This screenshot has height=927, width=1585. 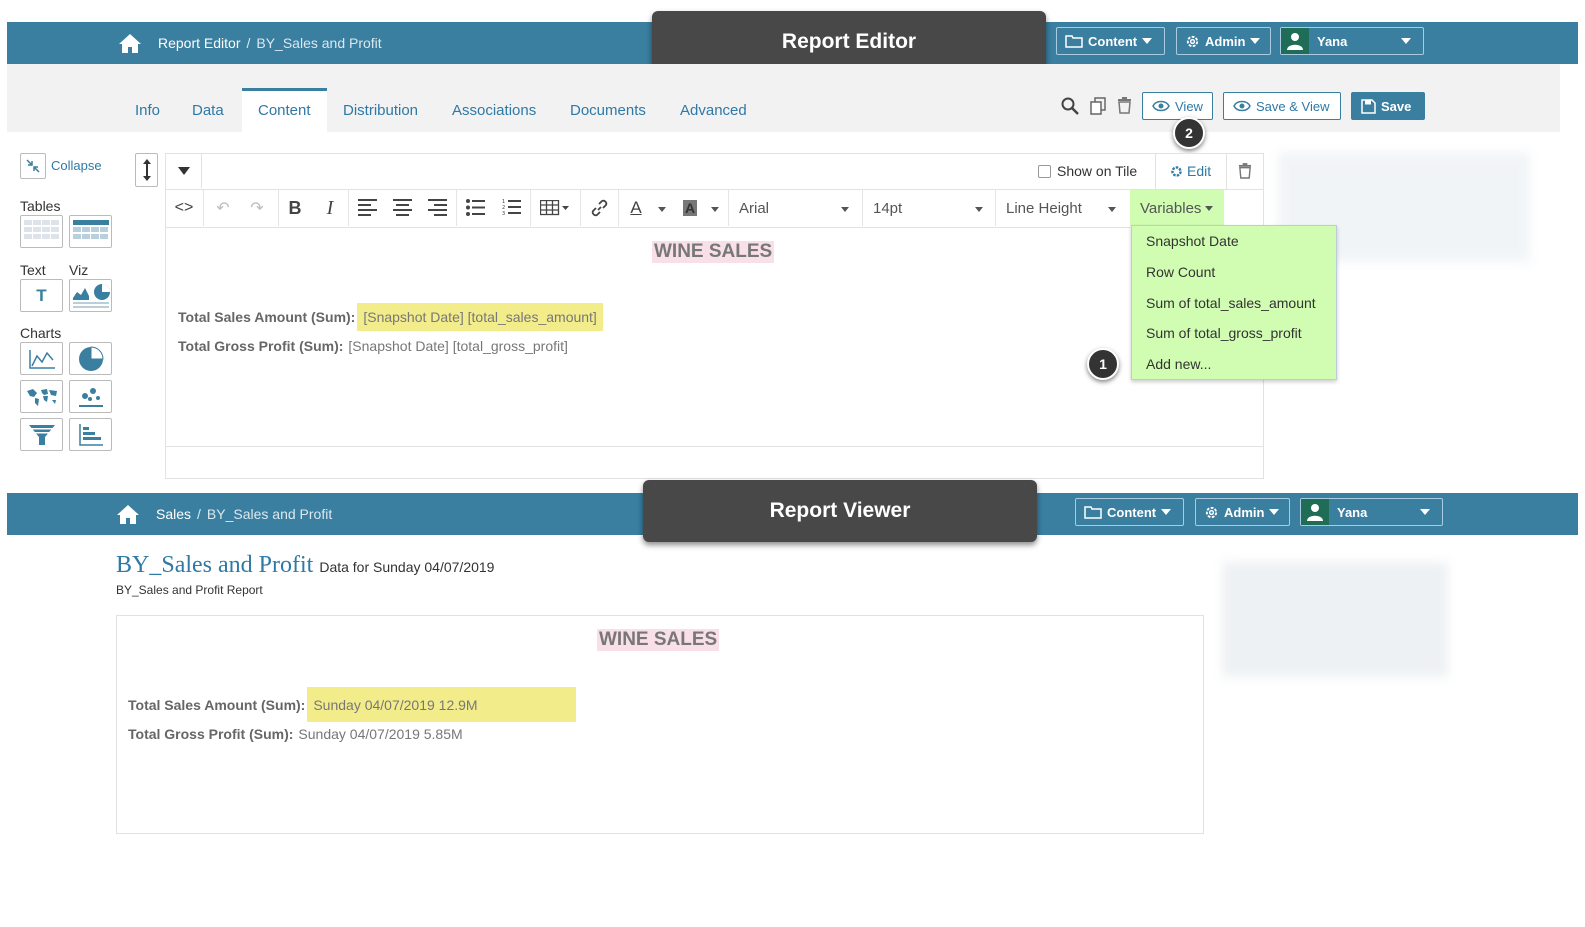 I want to click on funnel-icon, so click(x=41, y=434).